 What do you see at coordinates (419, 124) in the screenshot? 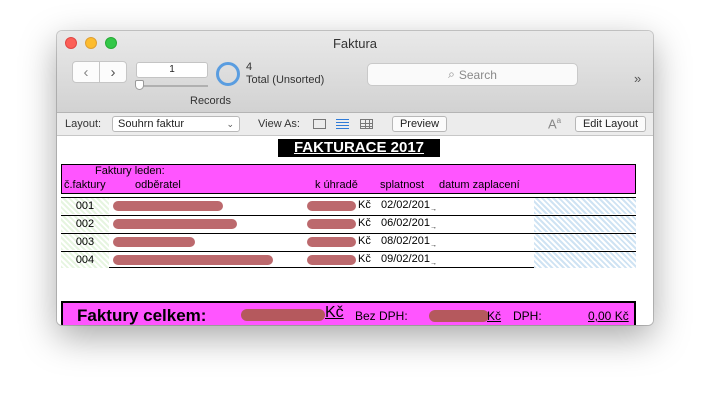
I see `preview-button: Preview` at bounding box center [419, 124].